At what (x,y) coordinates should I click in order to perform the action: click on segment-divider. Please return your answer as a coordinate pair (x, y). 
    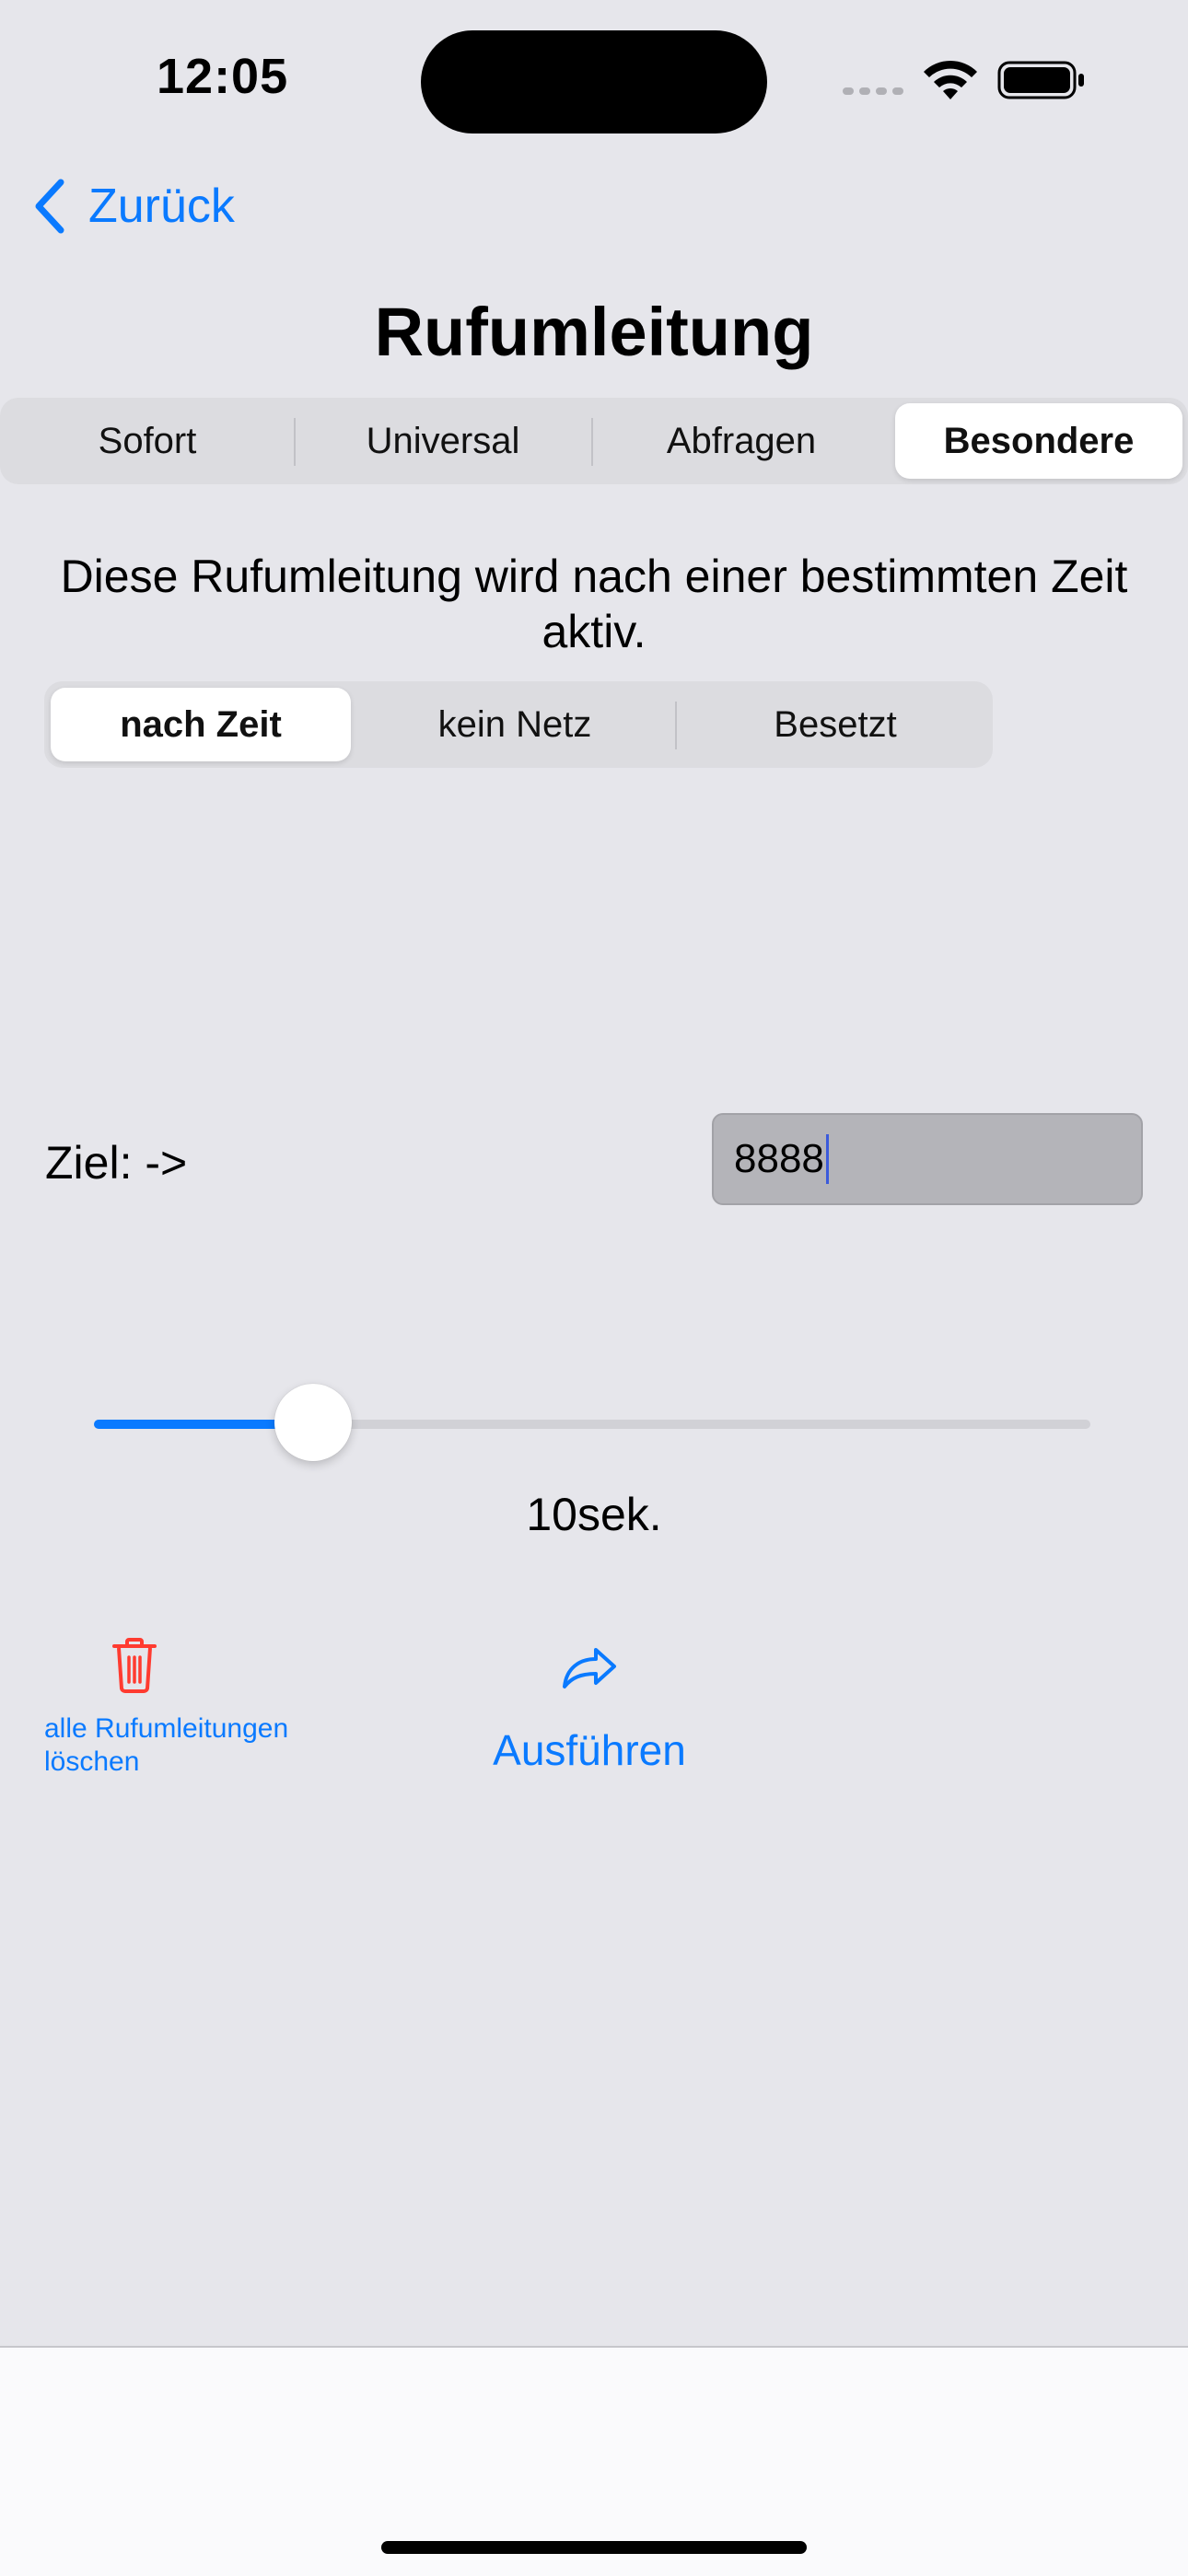
    Looking at the image, I should click on (676, 725).